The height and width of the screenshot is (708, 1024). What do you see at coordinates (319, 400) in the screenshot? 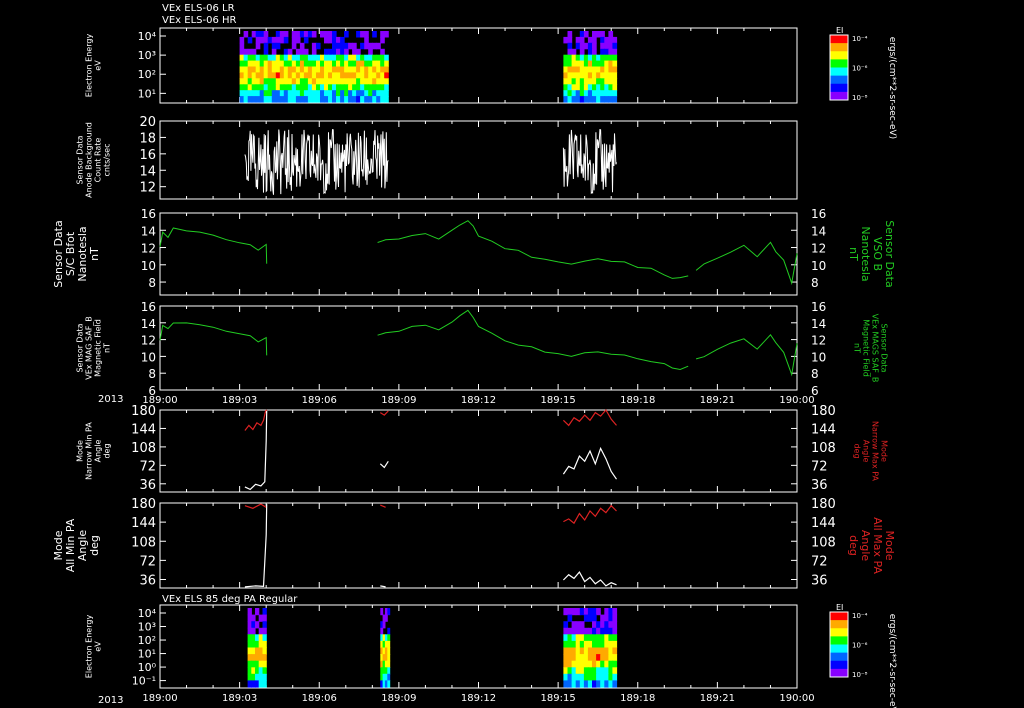
I see `time-tick-label-1-2: 189:06` at bounding box center [319, 400].